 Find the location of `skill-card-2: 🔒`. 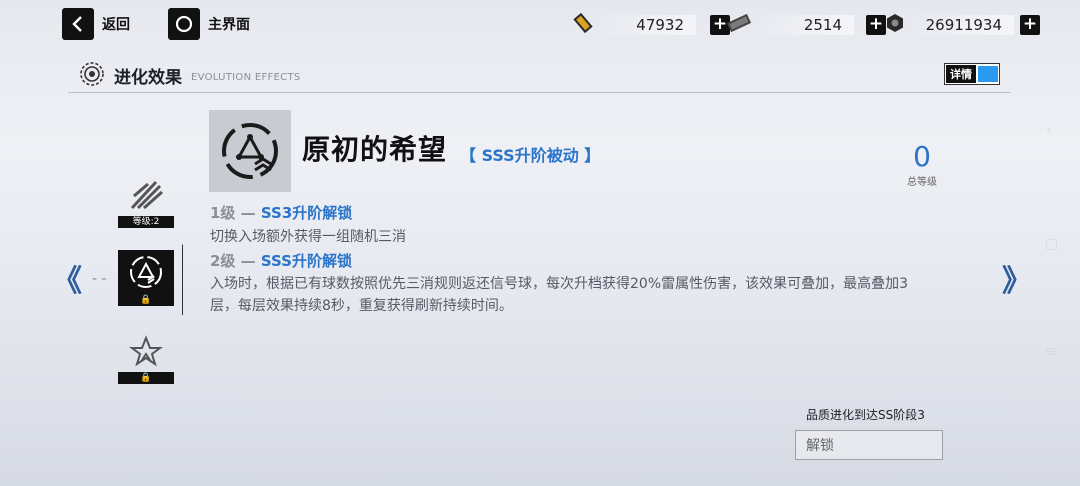

skill-card-2: 🔒 is located at coordinates (146, 278).